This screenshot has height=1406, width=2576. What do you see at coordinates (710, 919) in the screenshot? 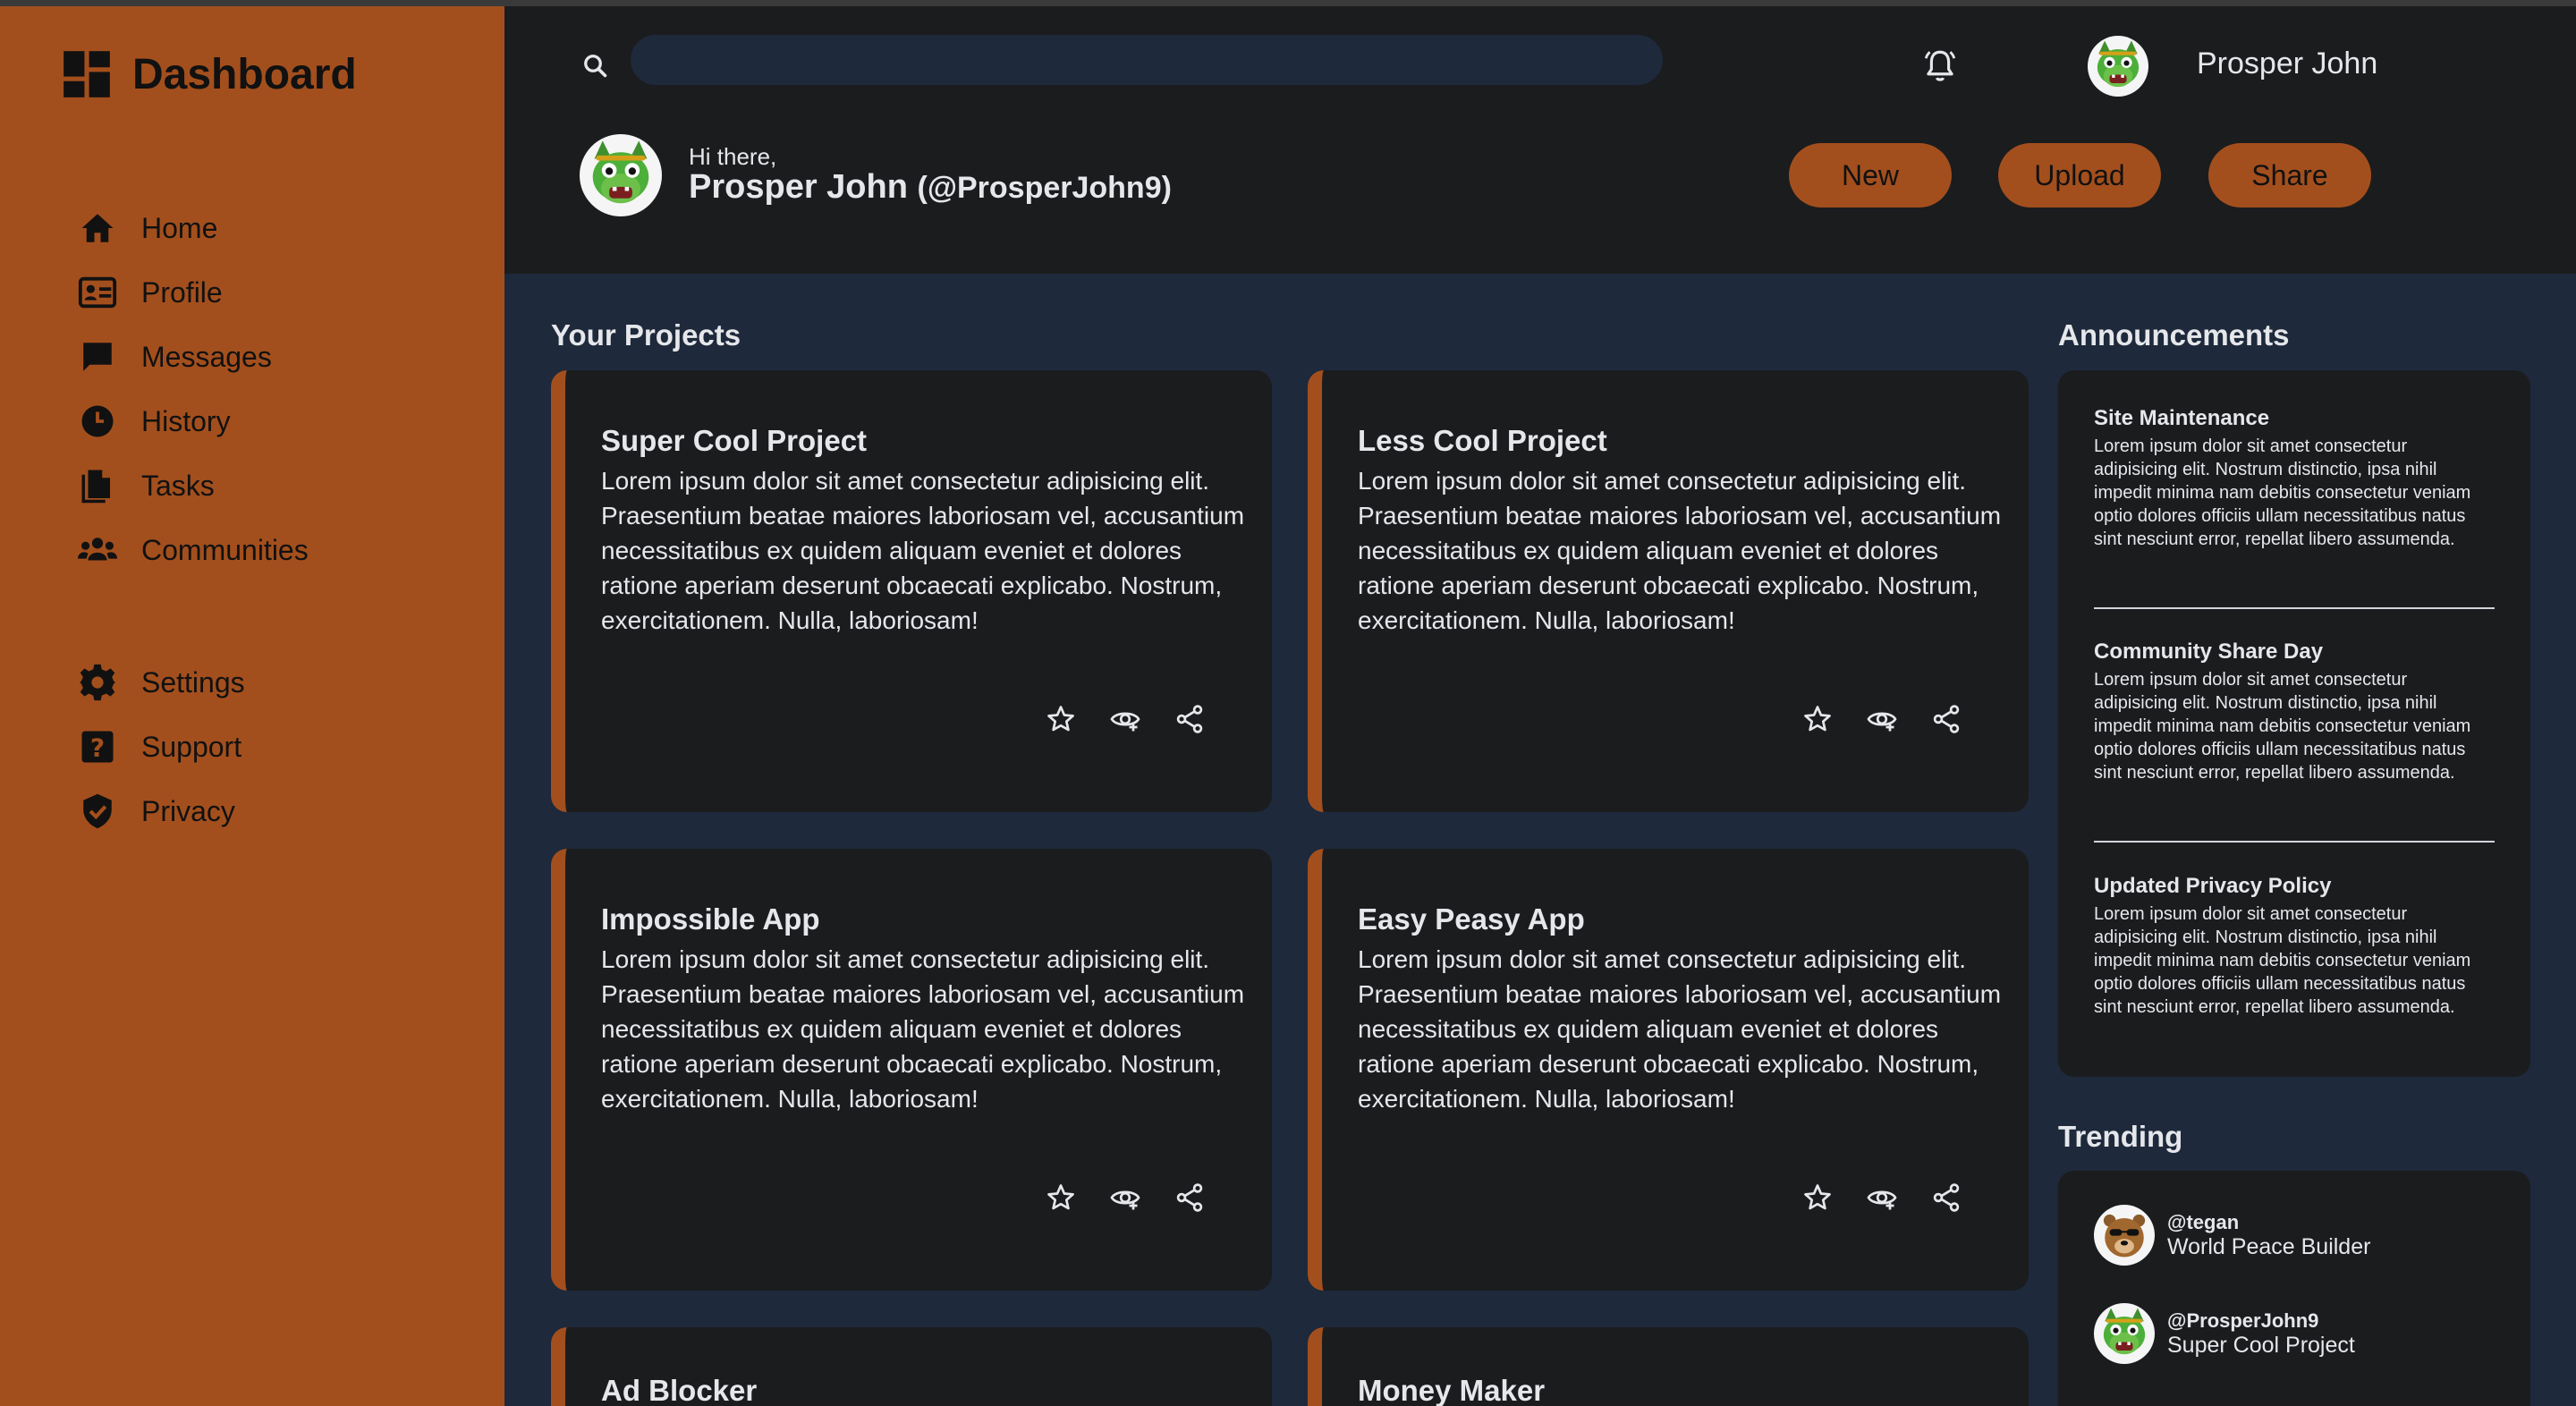
I see `project-title: Impossible App` at bounding box center [710, 919].